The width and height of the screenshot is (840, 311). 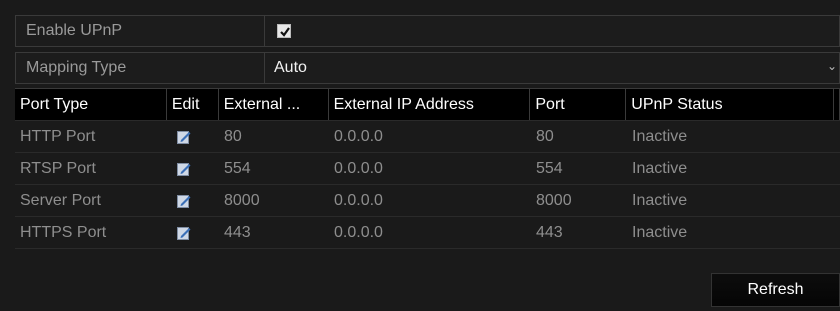 I want to click on table-row: Server Port 8000 0.0.0.0 8000 Inactive, so click(x=427, y=201).